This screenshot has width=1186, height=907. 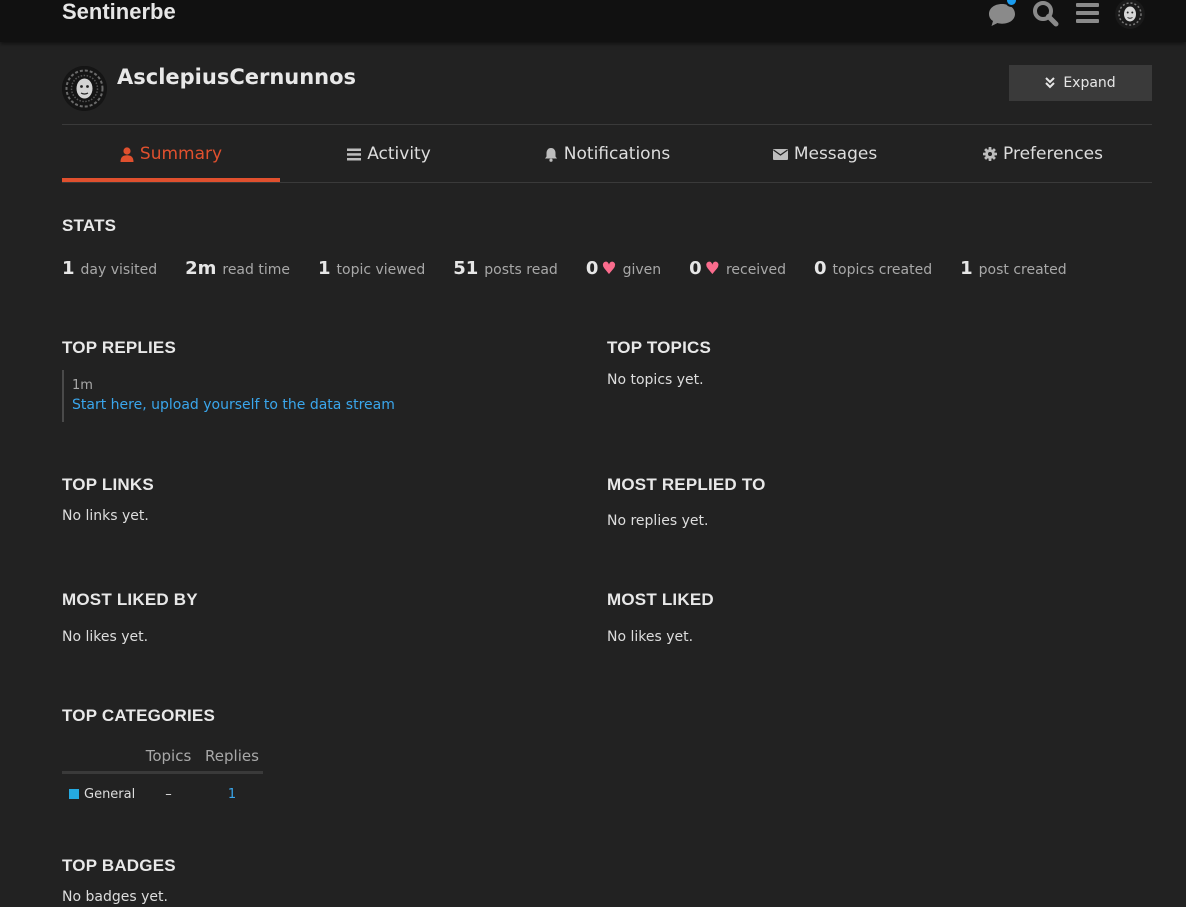 I want to click on site-title: Sentinerbe, so click(x=119, y=12).